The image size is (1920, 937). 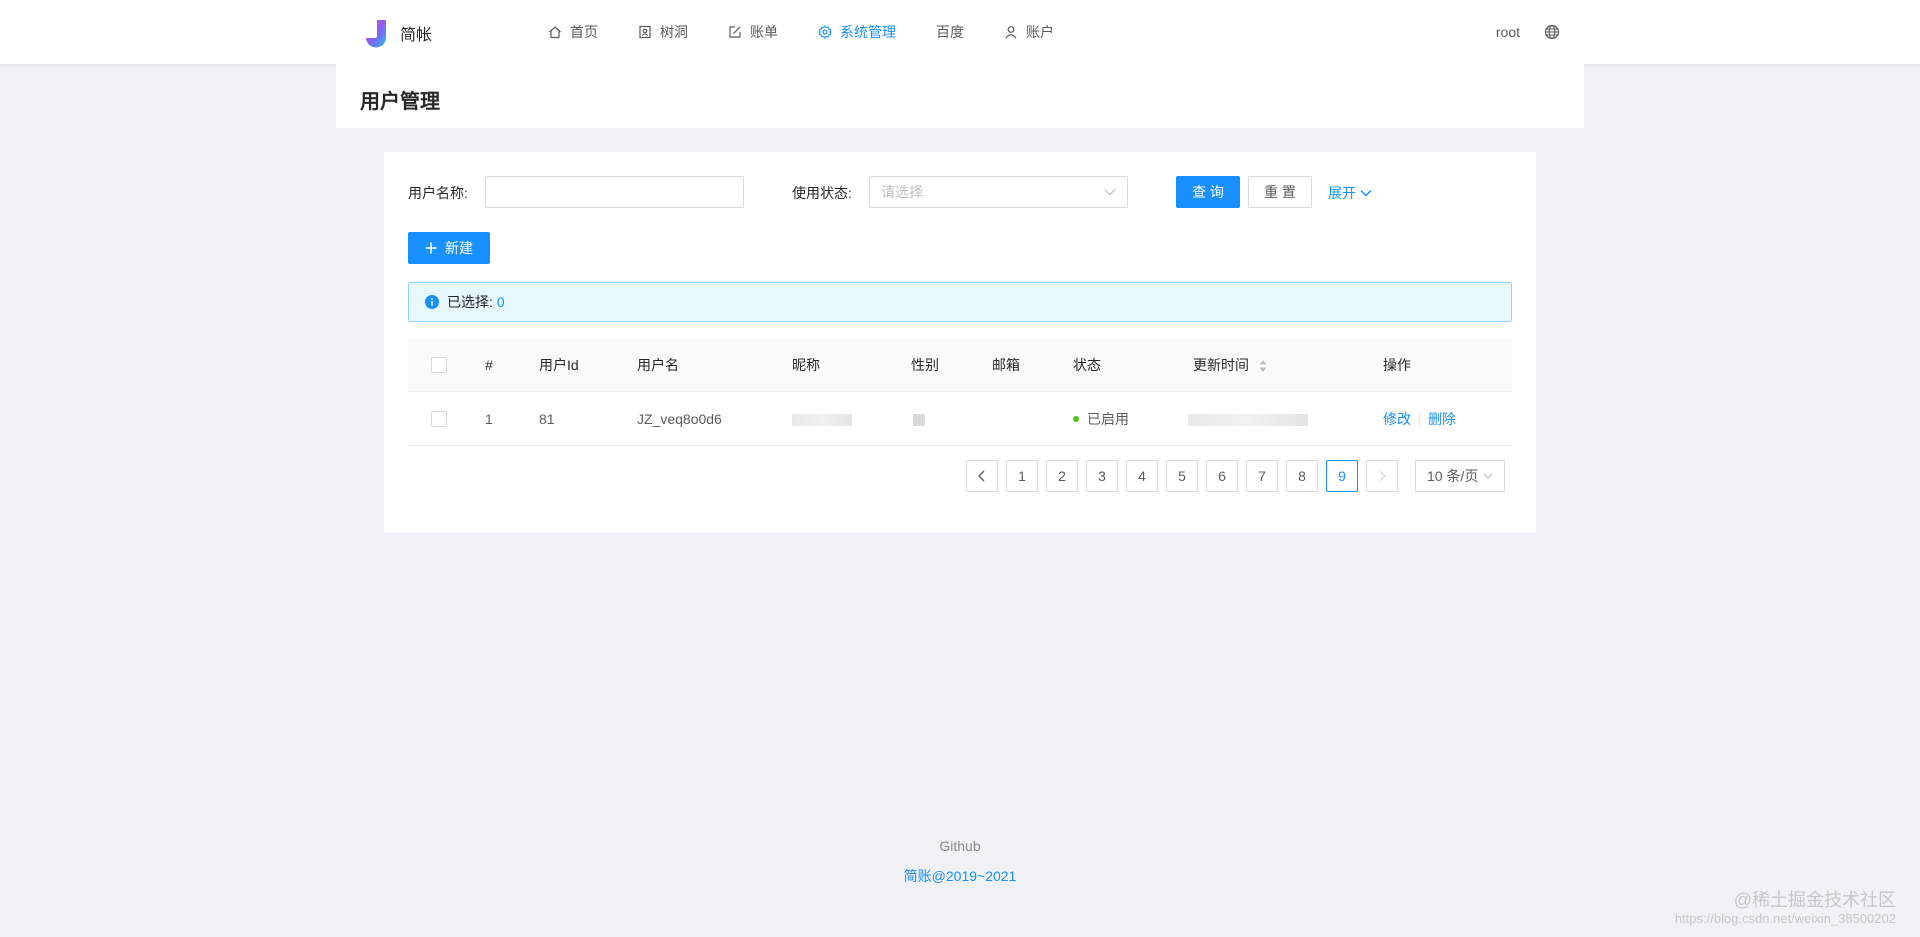 I want to click on status-select: 请选择, so click(x=998, y=192).